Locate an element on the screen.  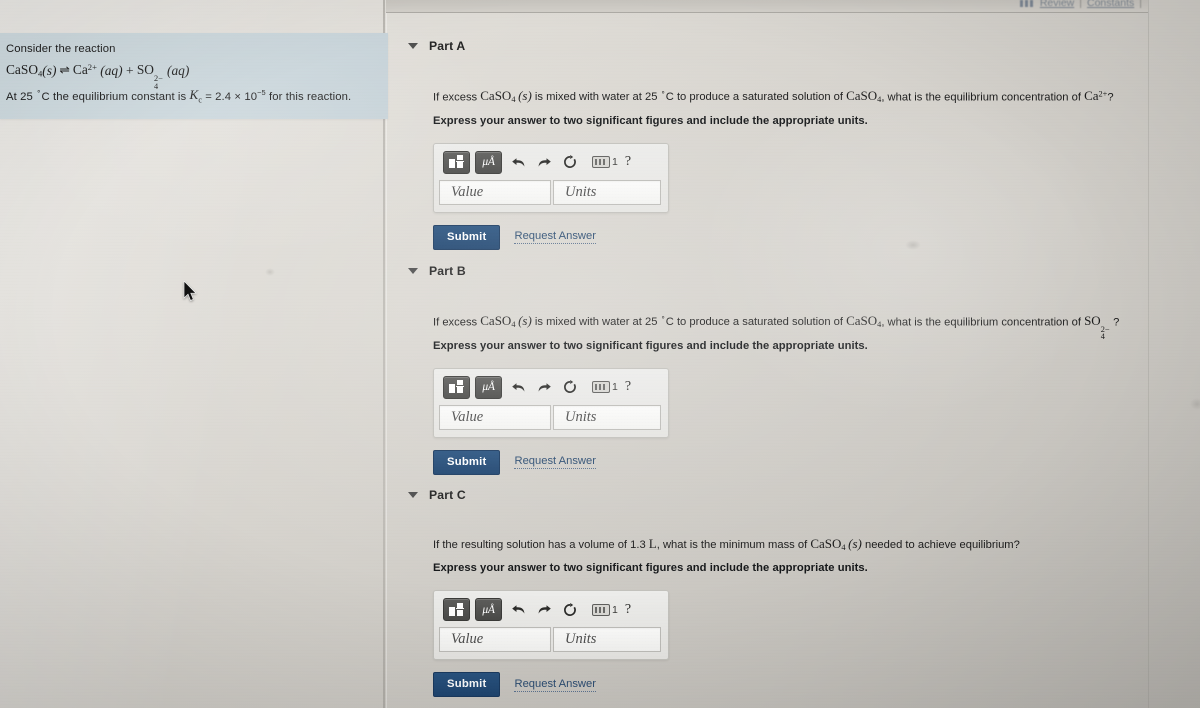
part-c-units-placeholder: Units is located at coordinates (581, 639).